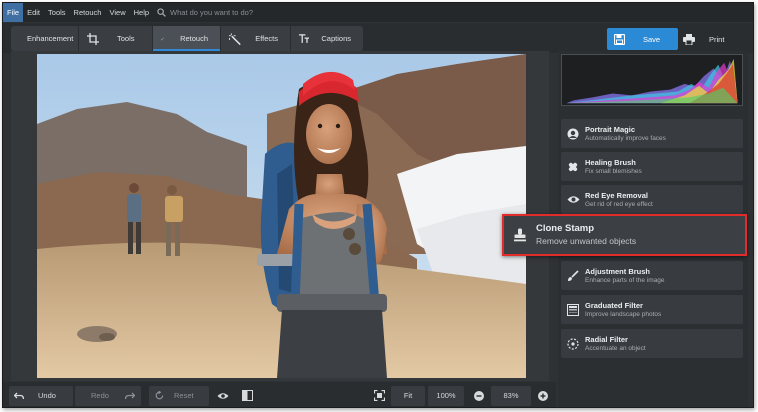  I want to click on menu-retouch: Retouch, so click(88, 12).